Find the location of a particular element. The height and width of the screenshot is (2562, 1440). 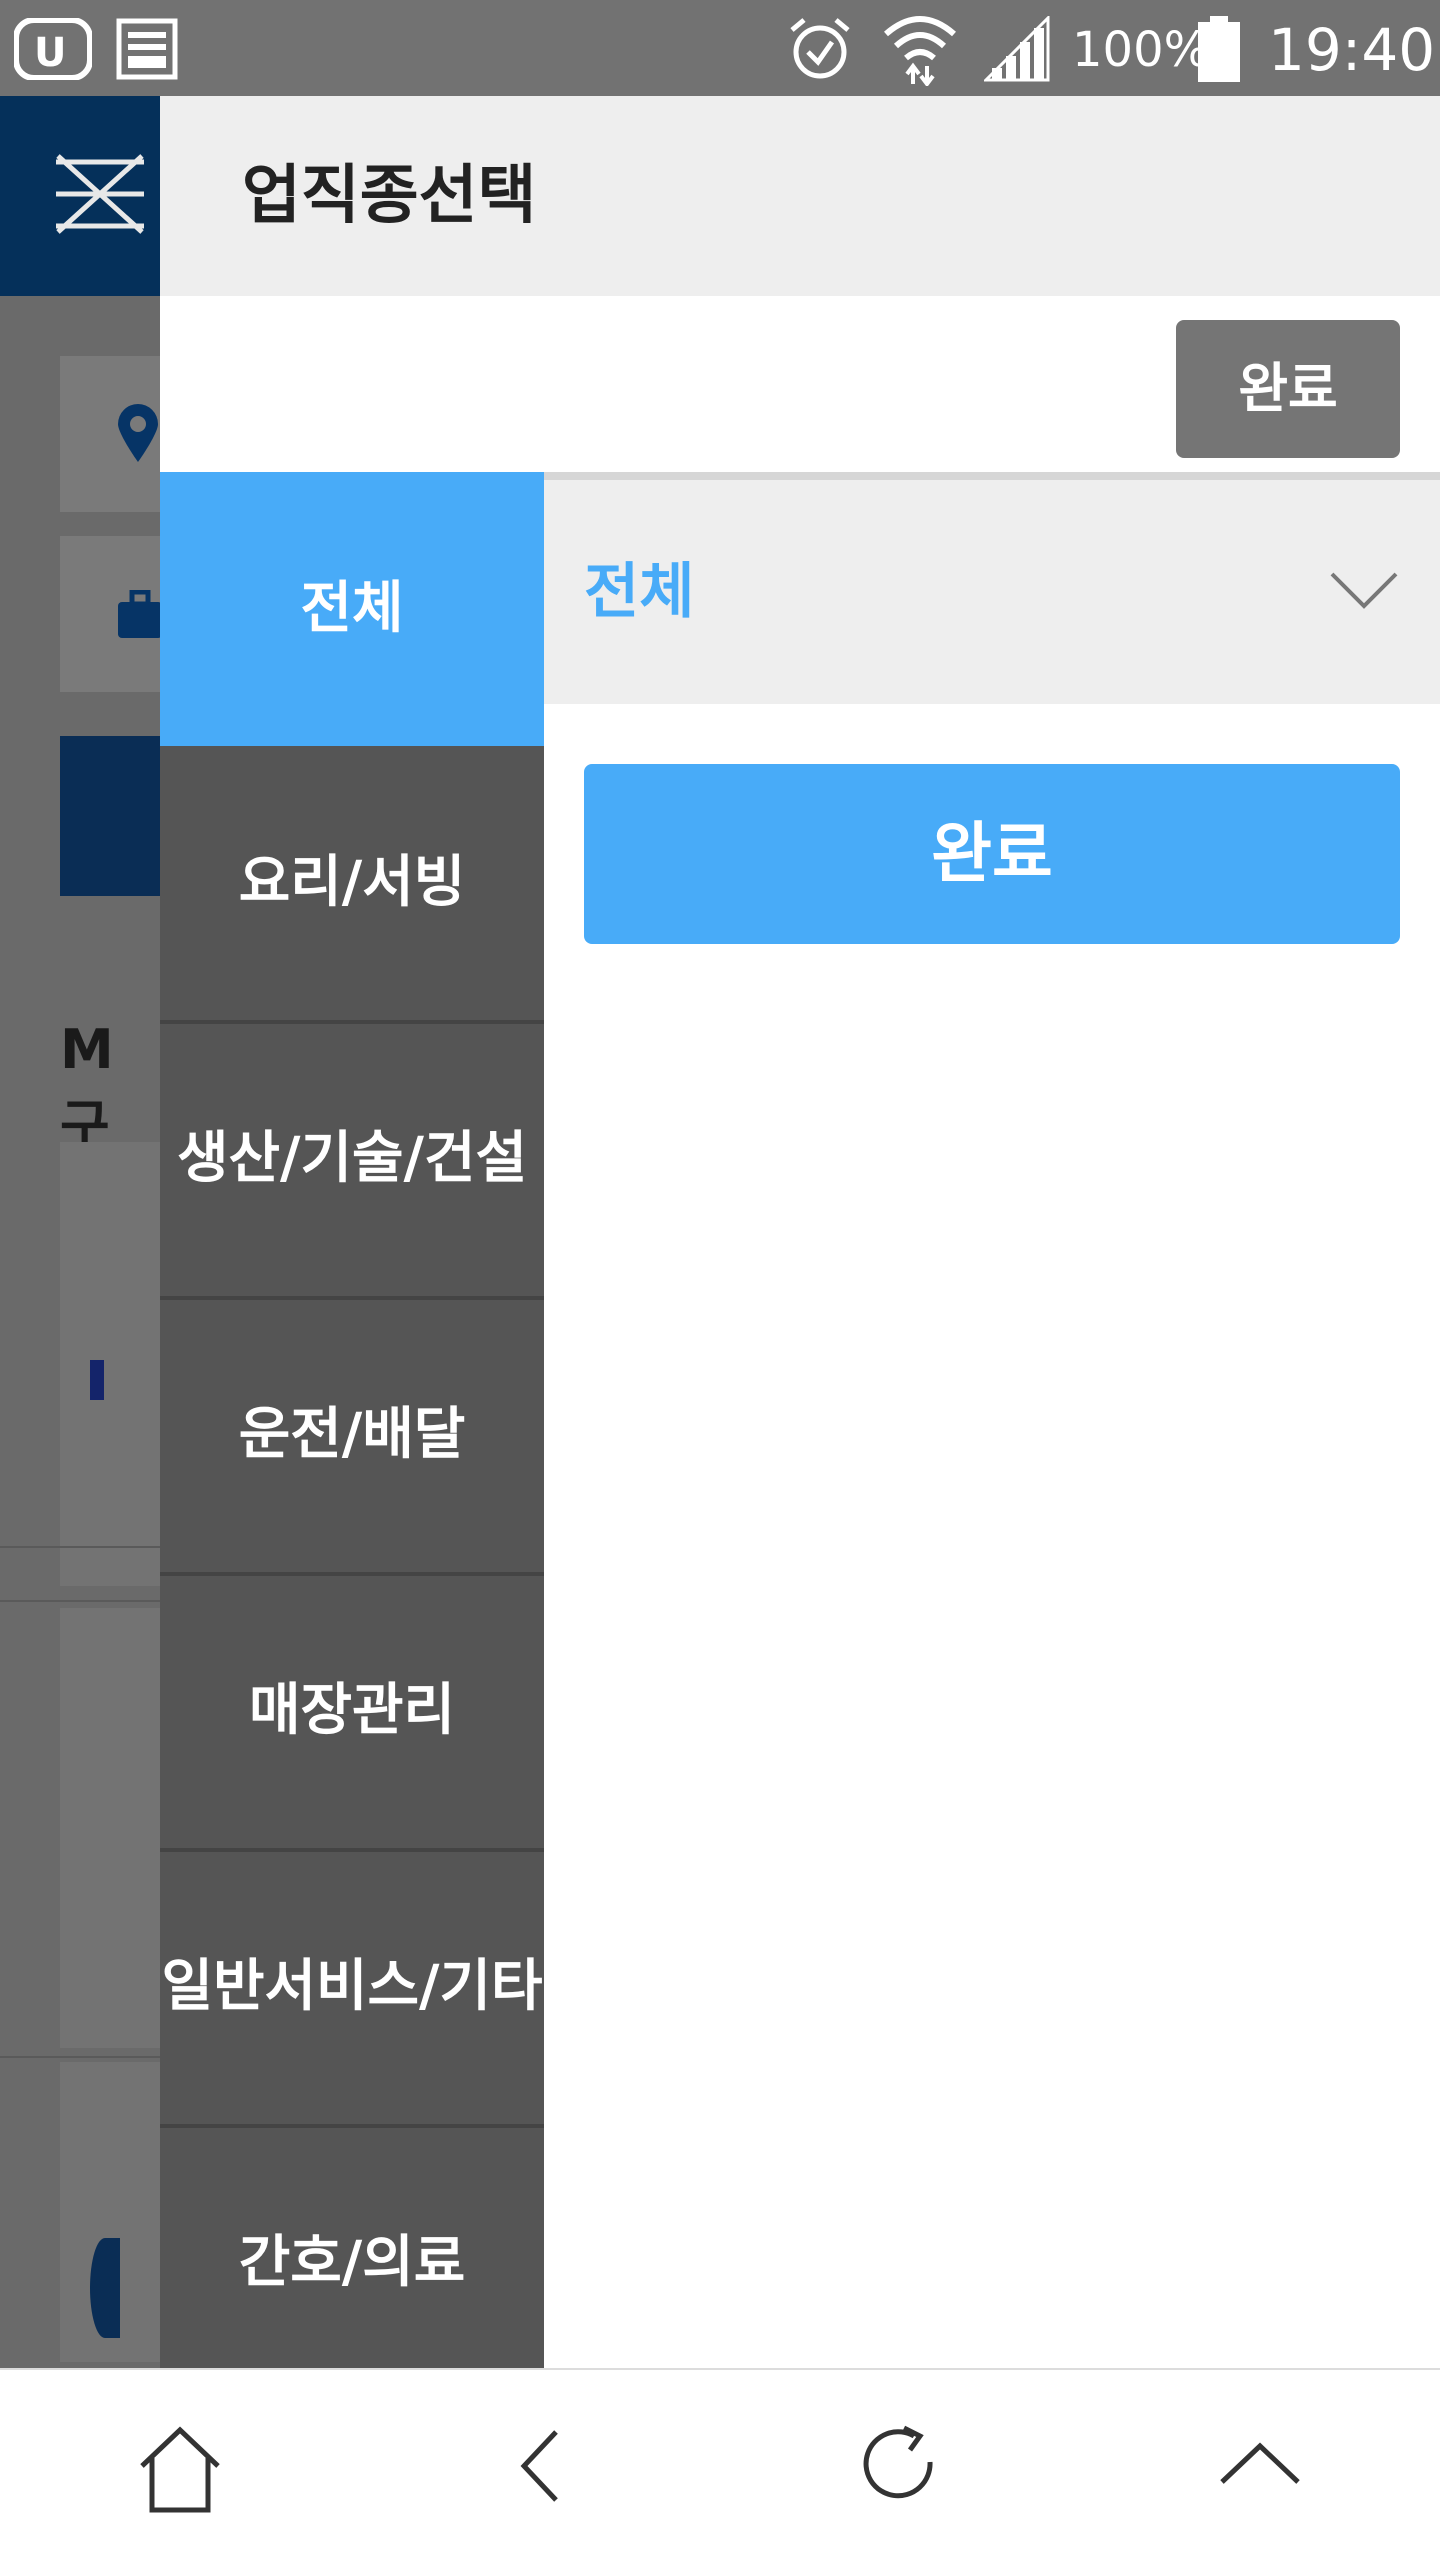

top-done-button: 완료 is located at coordinates (1288, 389).